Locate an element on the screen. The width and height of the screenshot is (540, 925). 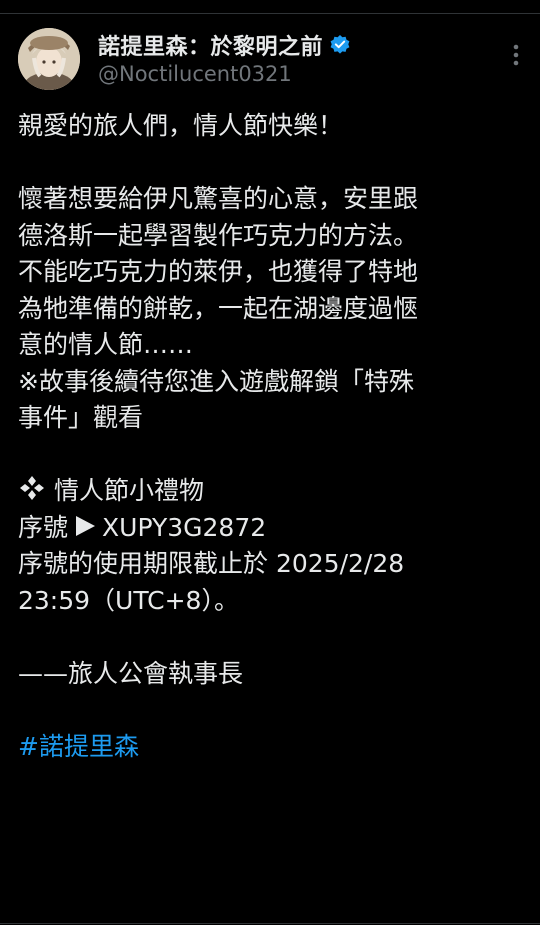
expiry-line: 23:59（UTC+8）。 is located at coordinates (128, 600).